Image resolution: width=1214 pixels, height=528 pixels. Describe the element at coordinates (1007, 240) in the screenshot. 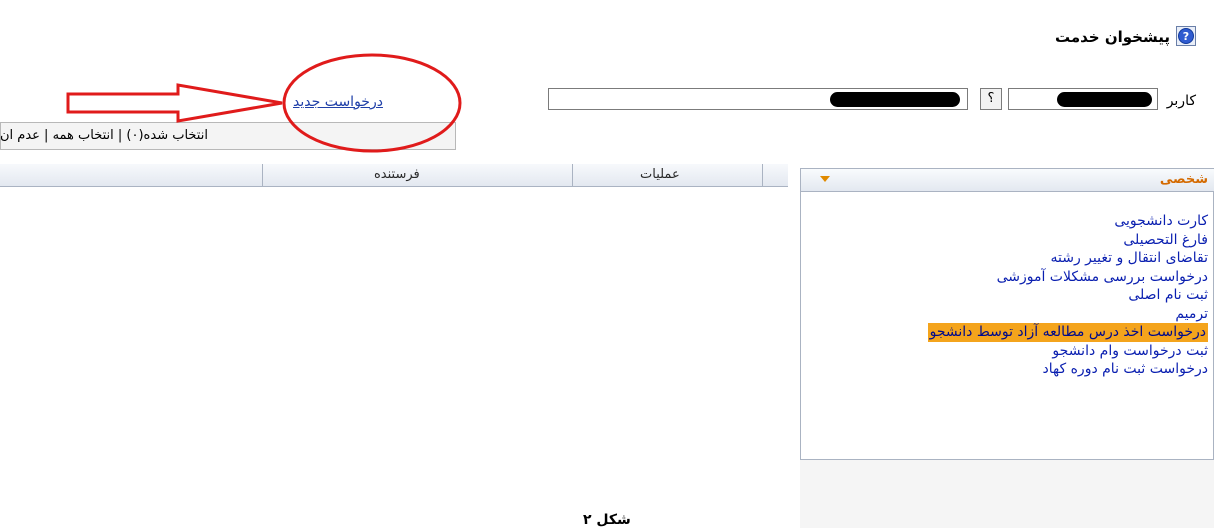

I see `menu-item-graduation: فارغ التحصیلی` at that location.